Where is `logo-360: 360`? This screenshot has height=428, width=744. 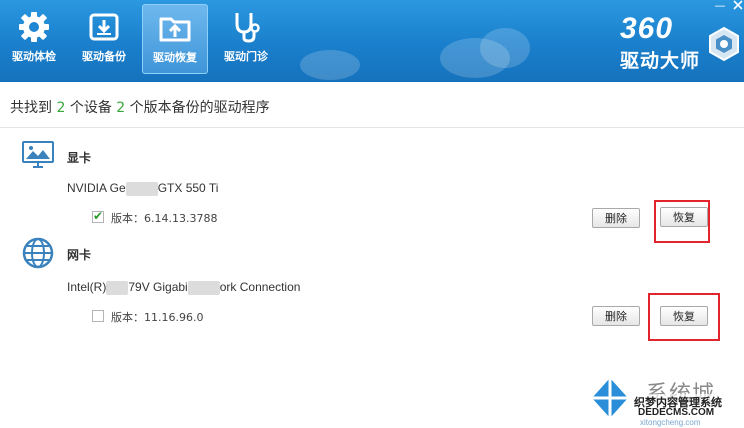
logo-360: 360 is located at coordinates (647, 28).